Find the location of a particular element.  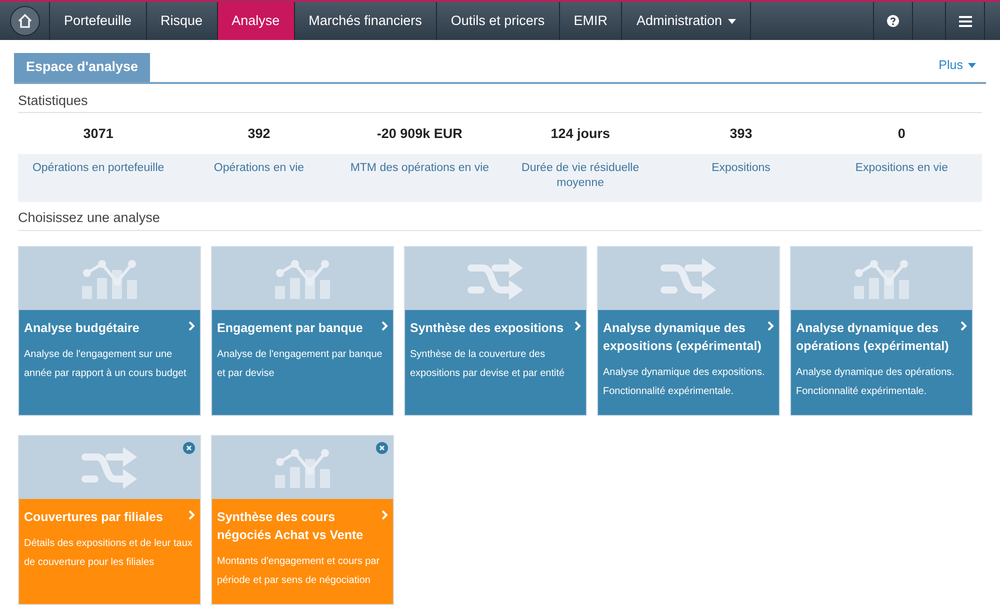

analysis-card: Couvertures par filiales Détails des expositions et de leur taux de couverture pour les filiales is located at coordinates (109, 519).